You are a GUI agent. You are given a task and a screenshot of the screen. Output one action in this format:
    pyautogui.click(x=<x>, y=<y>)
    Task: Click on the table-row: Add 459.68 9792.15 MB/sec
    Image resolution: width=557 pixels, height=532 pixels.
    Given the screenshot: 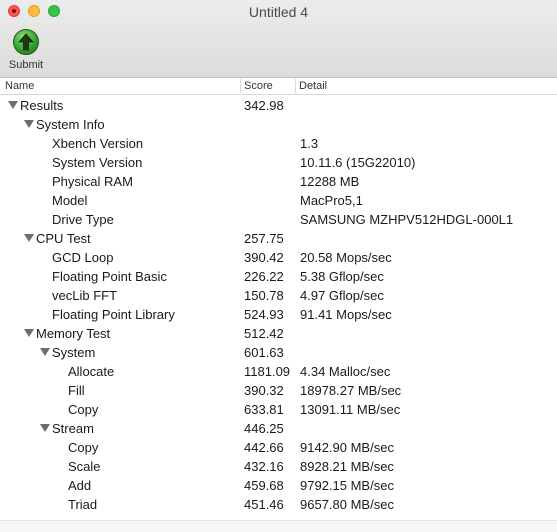 What is the action you would take?
    pyautogui.click(x=278, y=485)
    